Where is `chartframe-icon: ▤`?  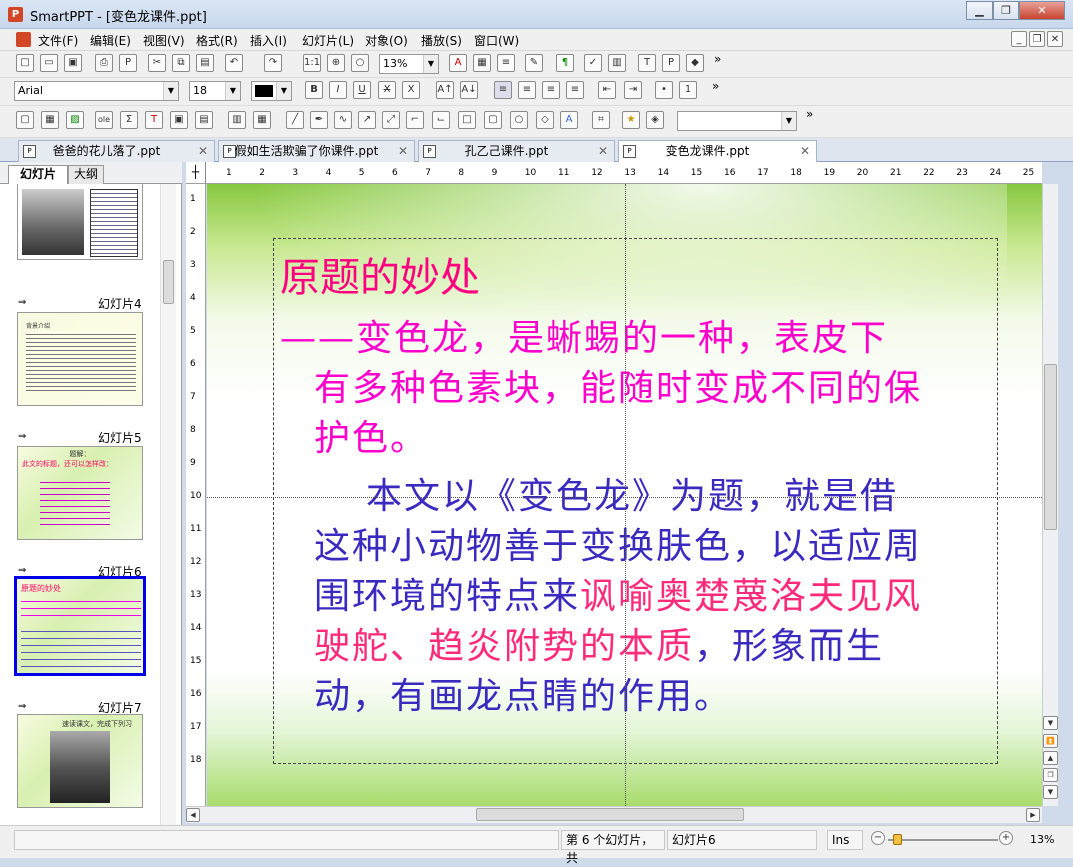 chartframe-icon: ▤ is located at coordinates (204, 120).